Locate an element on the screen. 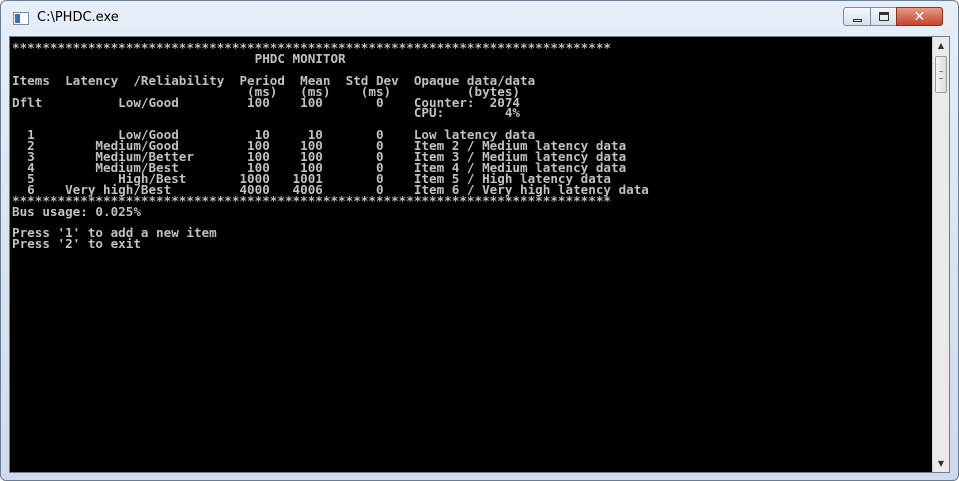  console-line: CPU: 4% is located at coordinates (266, 113).